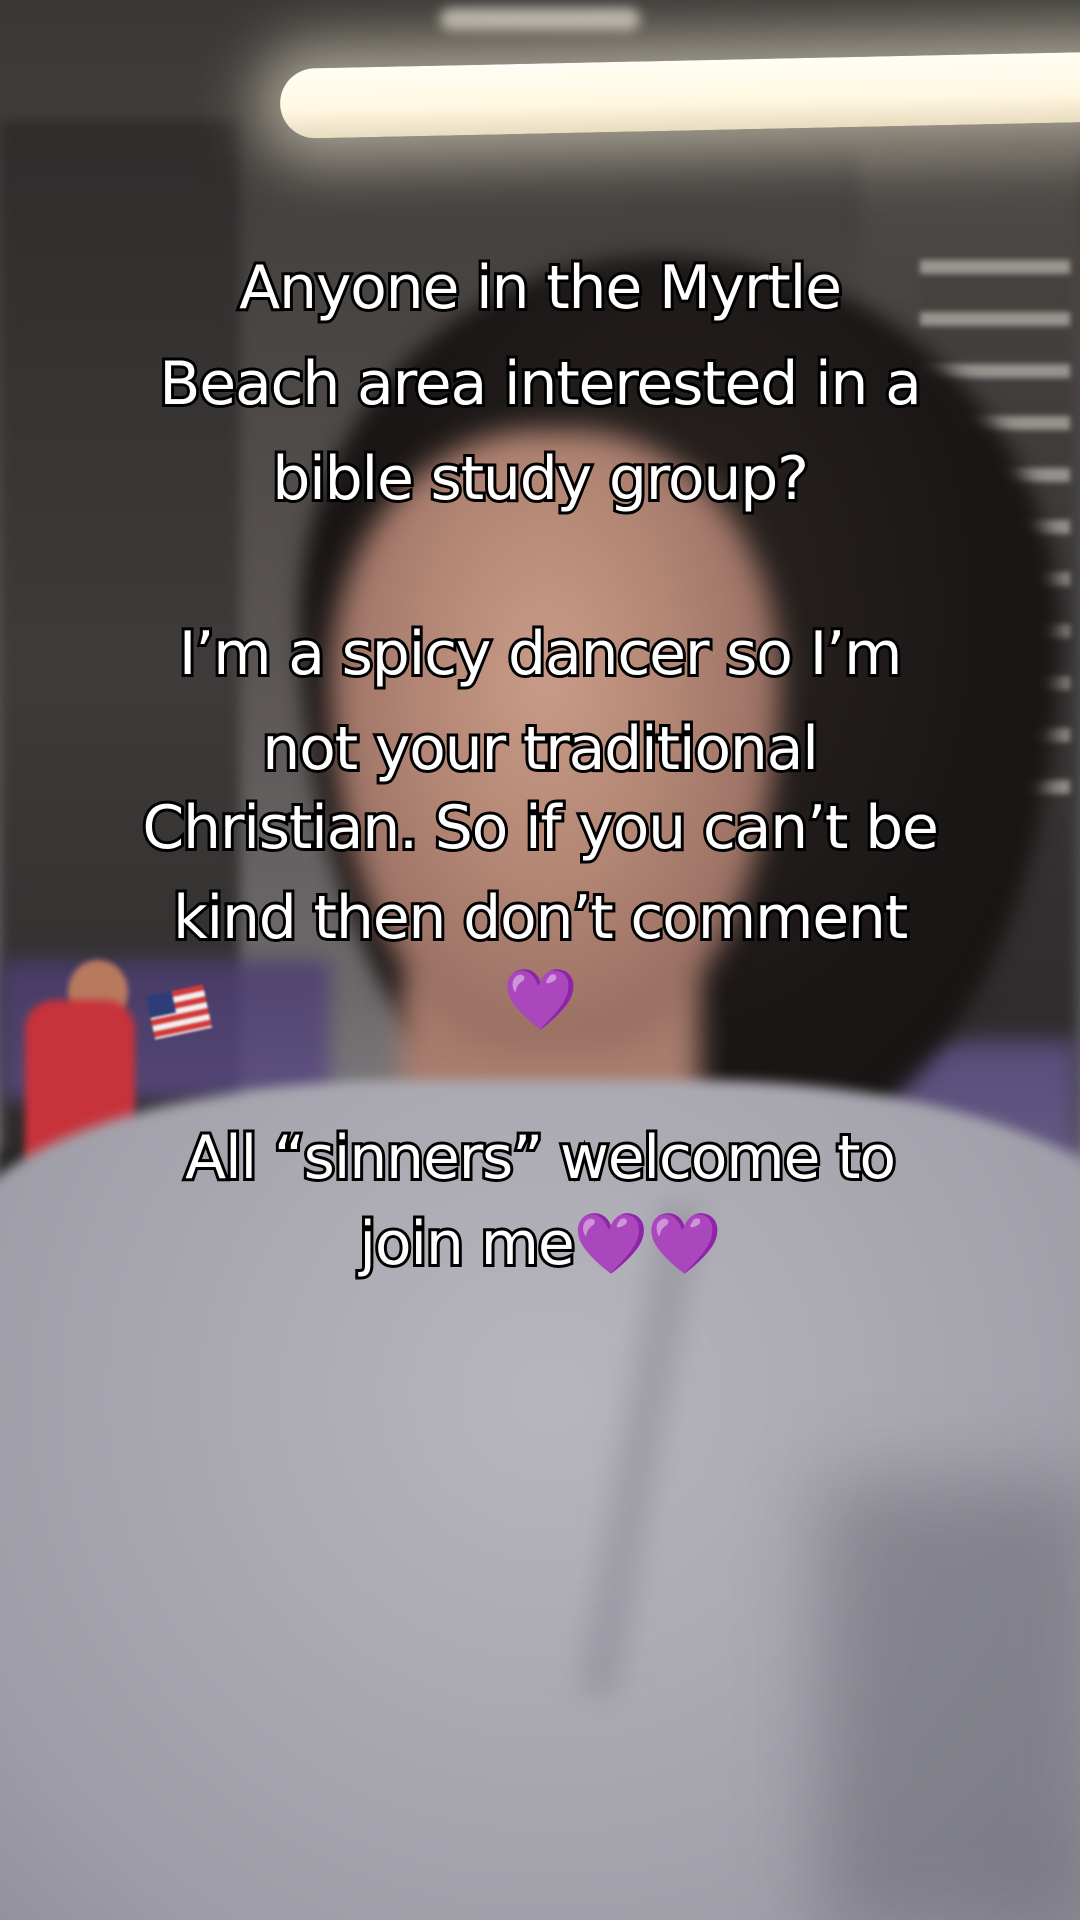  I want to click on purple-hearts-icon: 💜💜, so click(647, 1244).